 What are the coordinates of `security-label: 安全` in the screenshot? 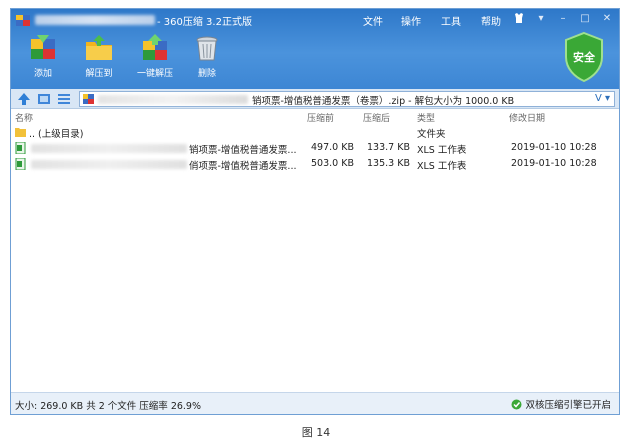 It's located at (584, 57).